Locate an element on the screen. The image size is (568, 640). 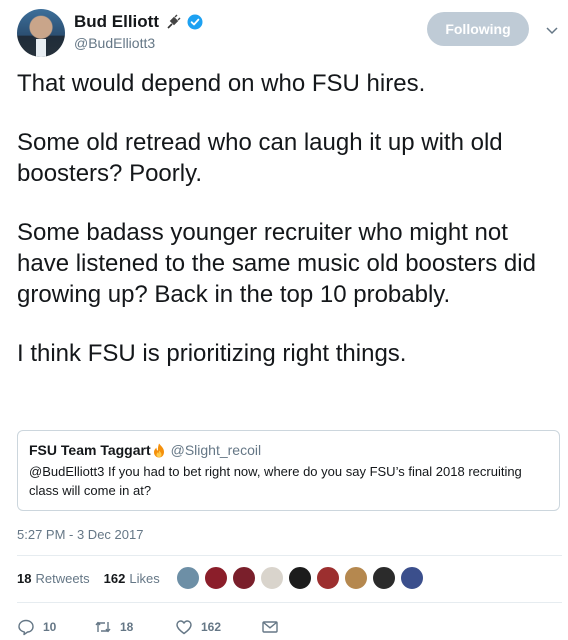
envelope-icon is located at coordinates (270, 627).